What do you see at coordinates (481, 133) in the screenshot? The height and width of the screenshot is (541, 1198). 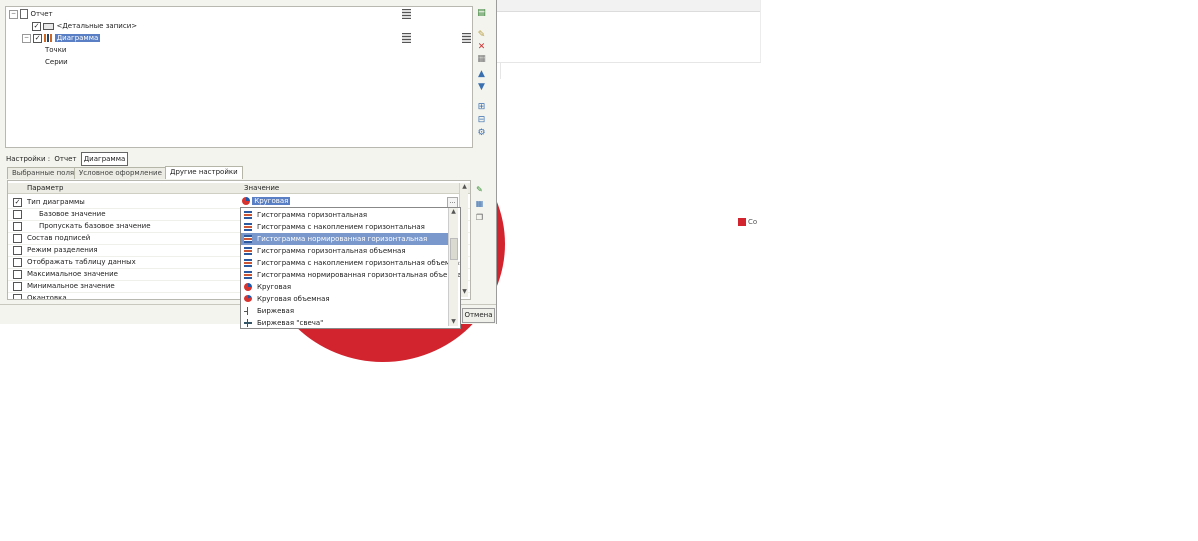 I see `properties-icon: ⚙` at bounding box center [481, 133].